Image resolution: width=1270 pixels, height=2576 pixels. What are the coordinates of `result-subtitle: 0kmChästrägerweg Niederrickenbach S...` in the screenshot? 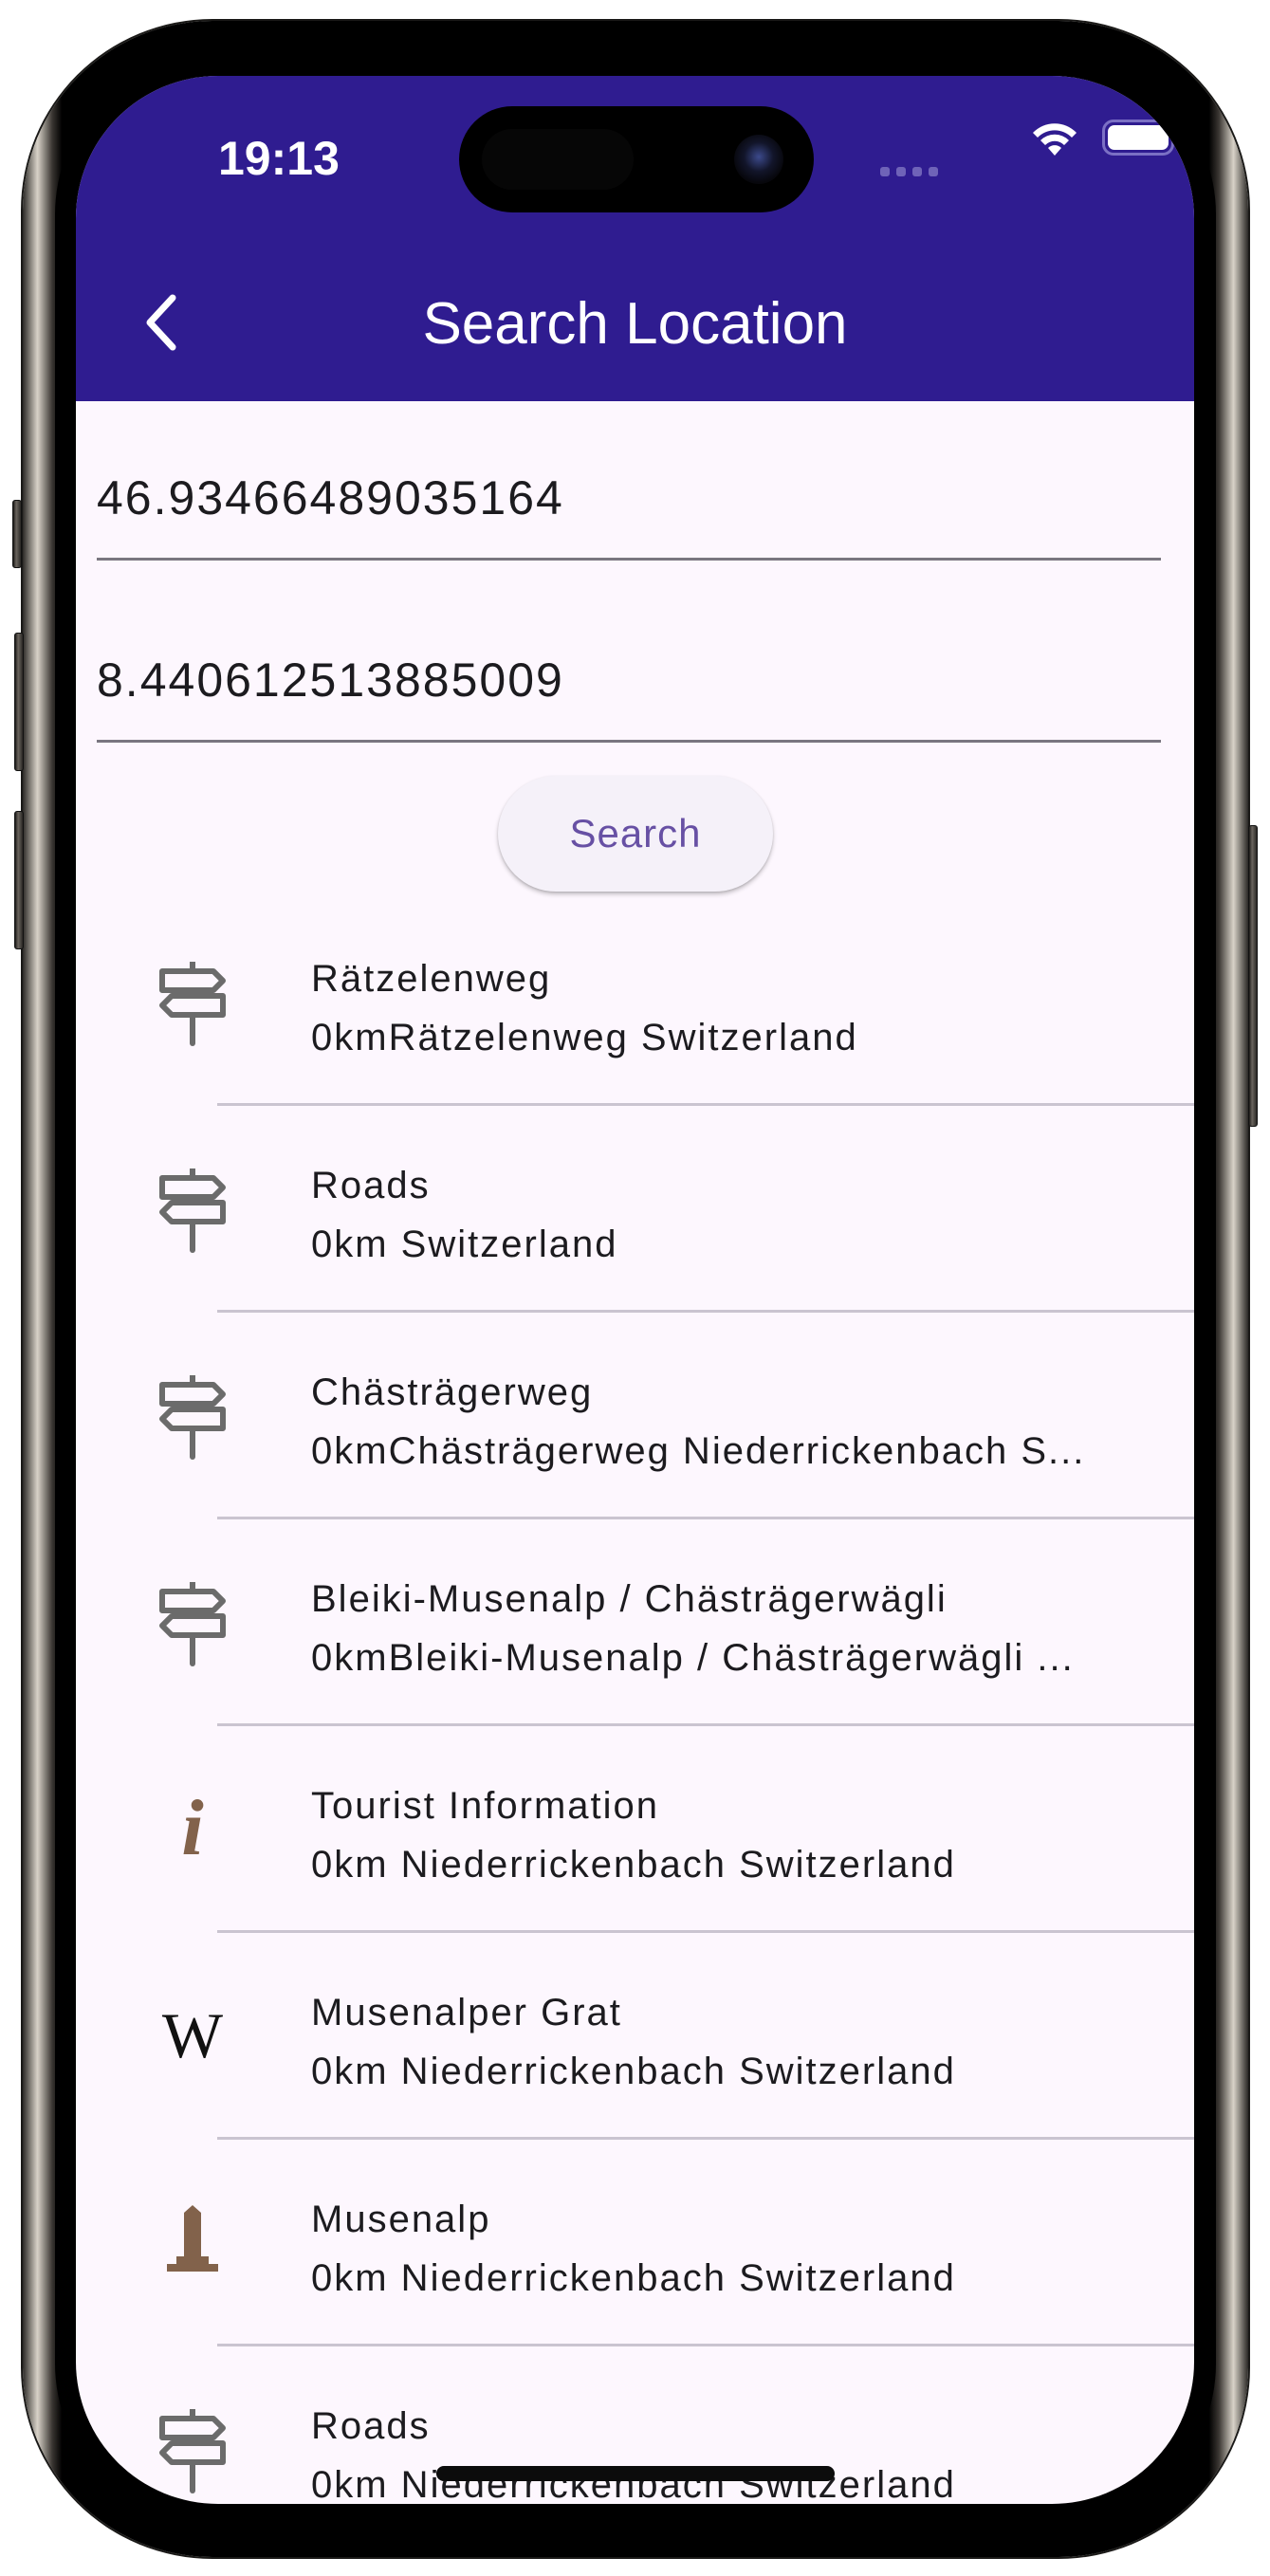 It's located at (698, 1451).